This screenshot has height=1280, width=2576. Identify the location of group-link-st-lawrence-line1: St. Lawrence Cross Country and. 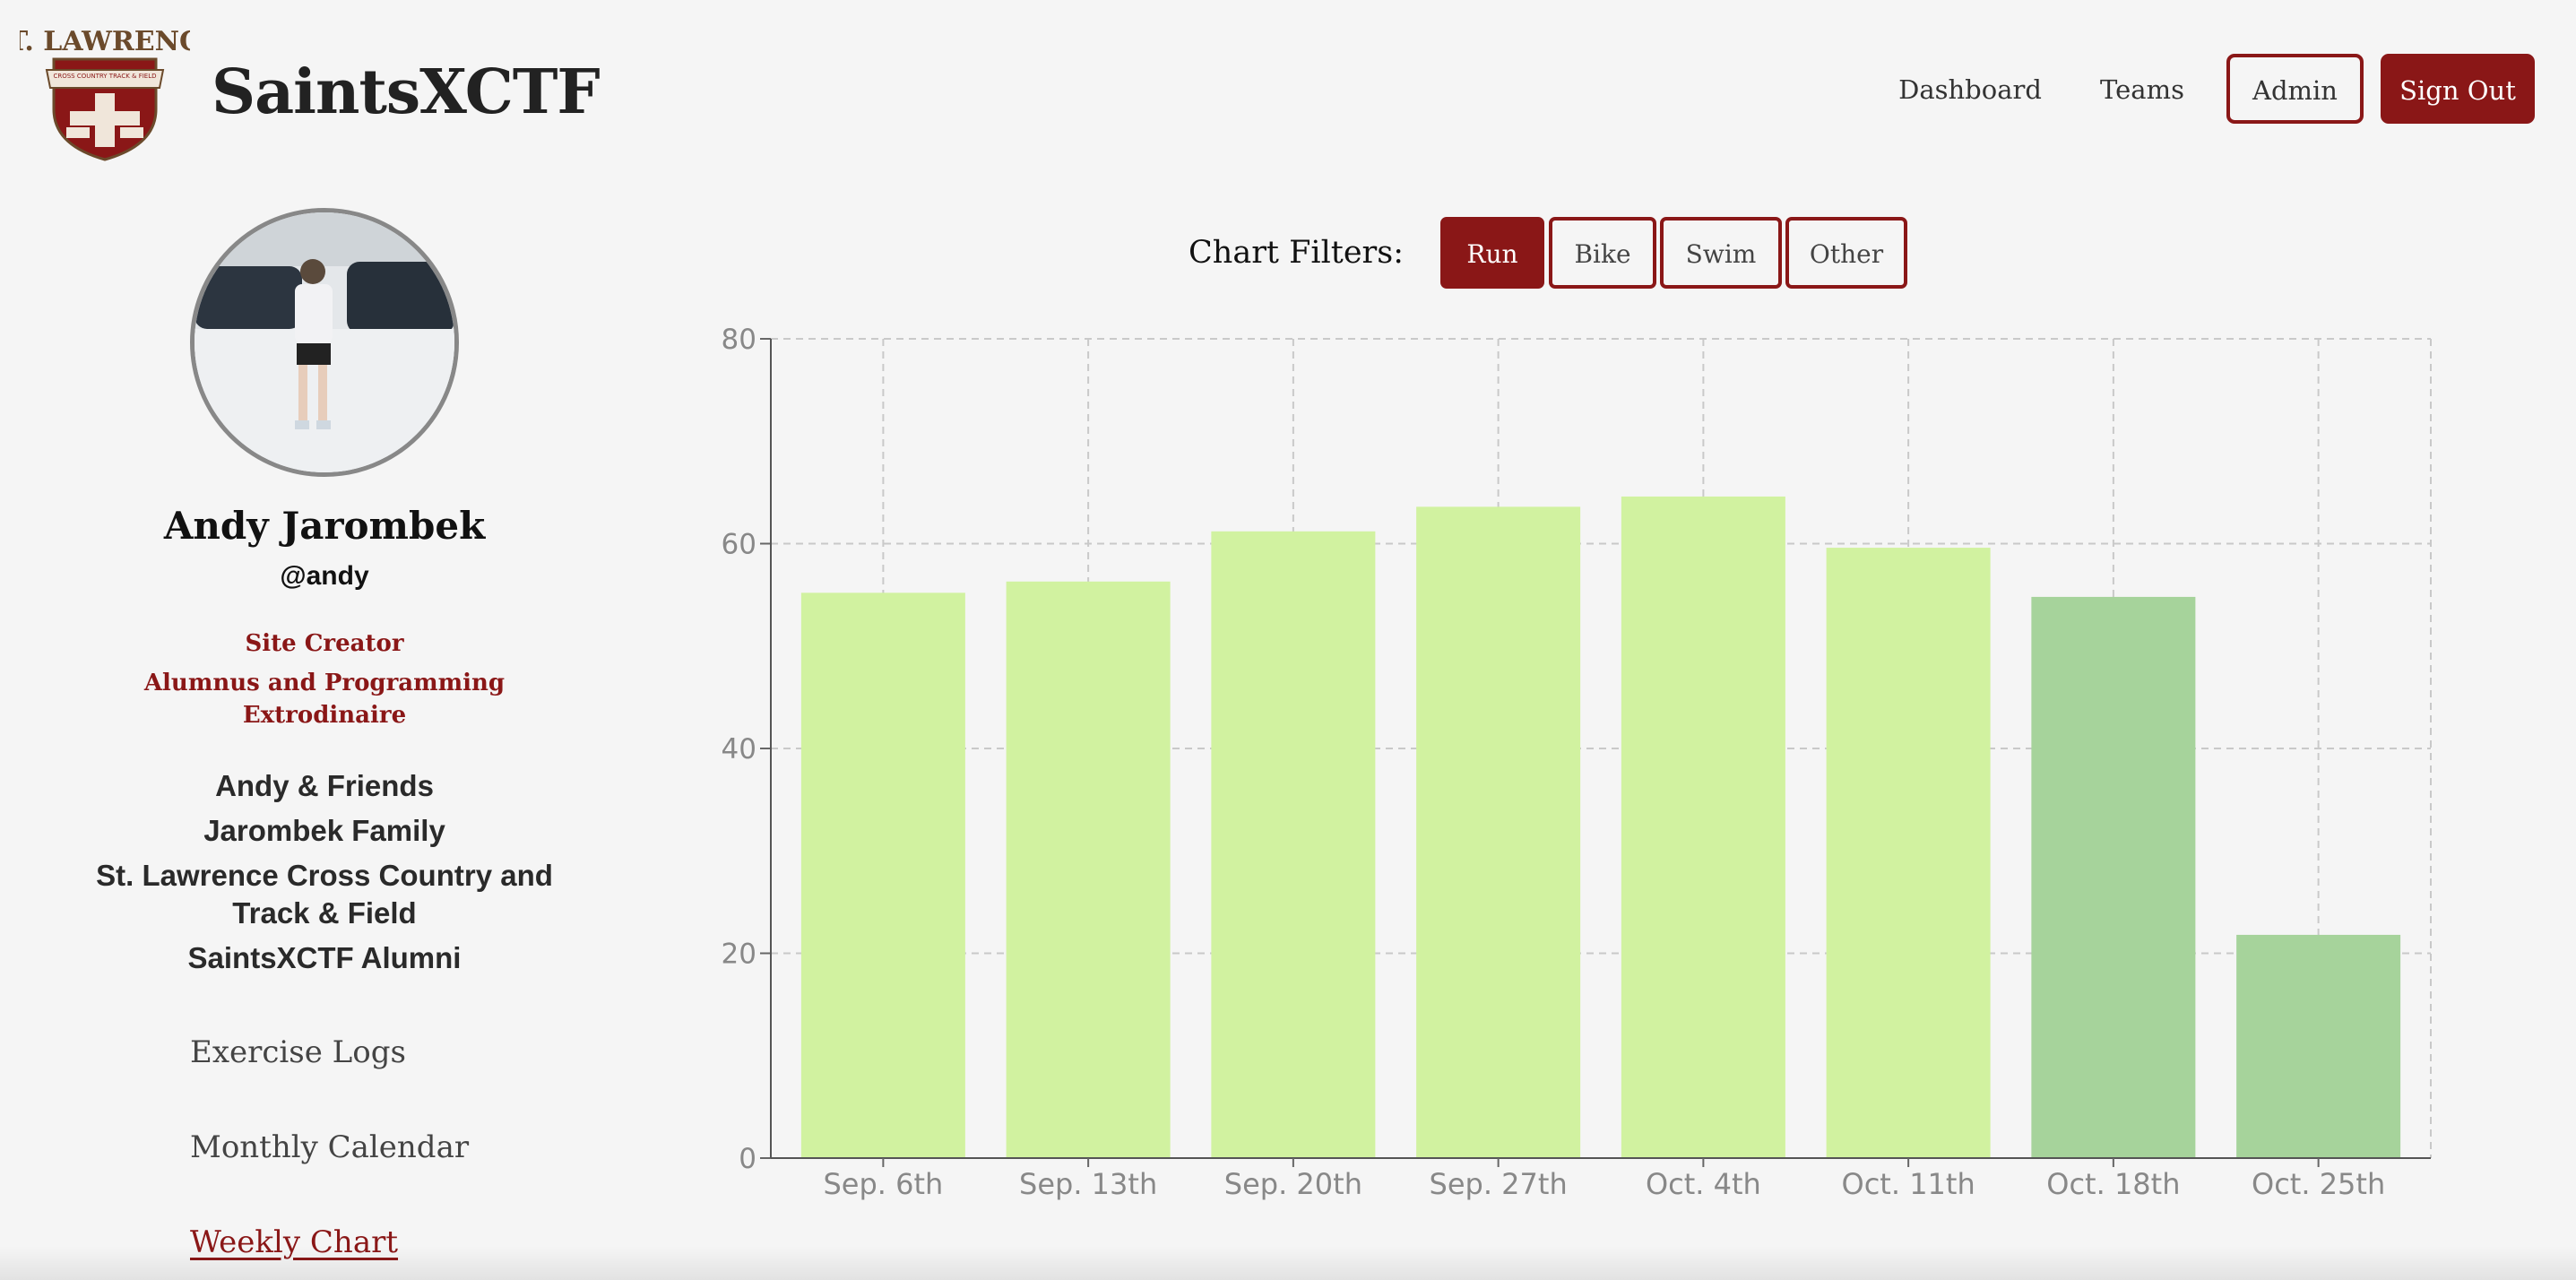
(324, 876).